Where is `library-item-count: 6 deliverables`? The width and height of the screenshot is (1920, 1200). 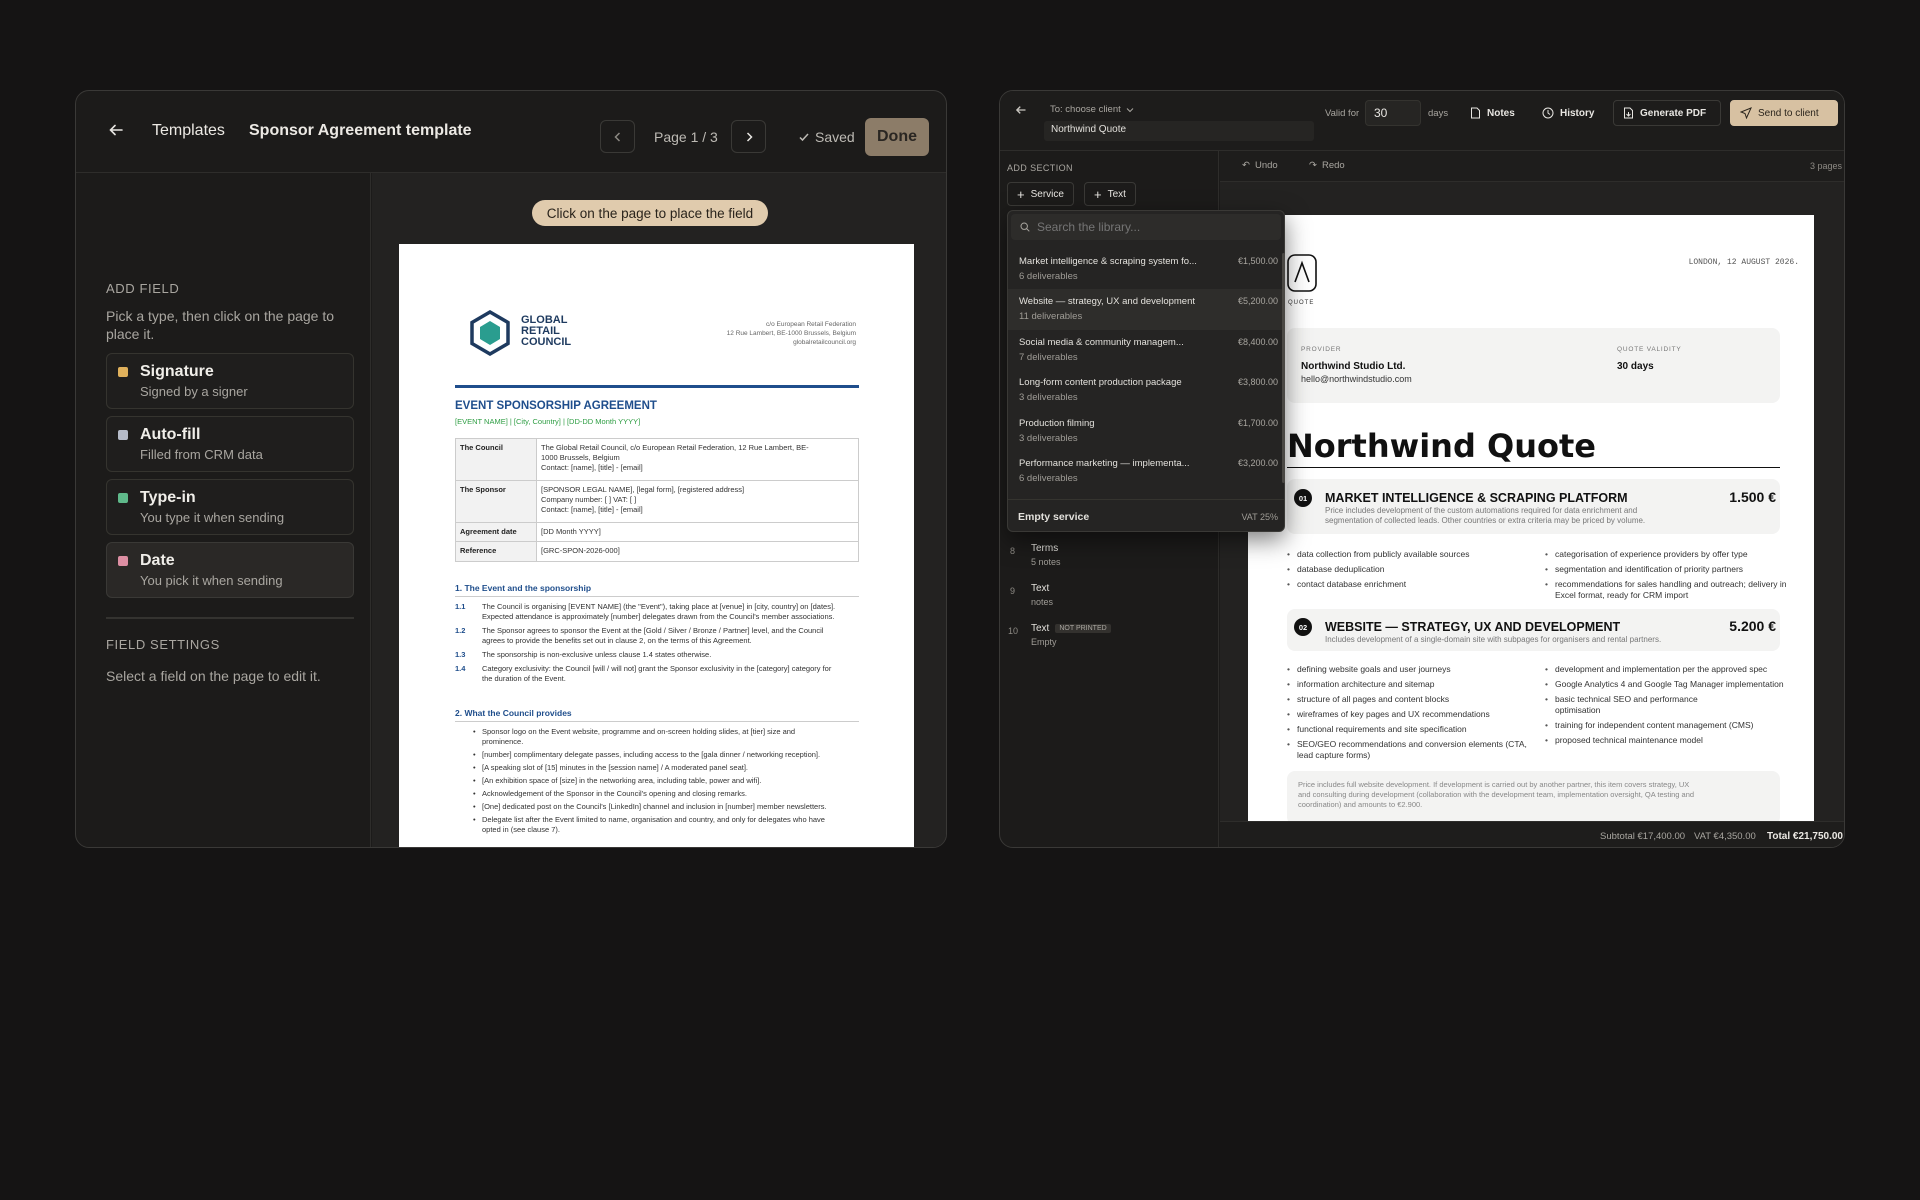 library-item-count: 6 deliverables is located at coordinates (1048, 478).